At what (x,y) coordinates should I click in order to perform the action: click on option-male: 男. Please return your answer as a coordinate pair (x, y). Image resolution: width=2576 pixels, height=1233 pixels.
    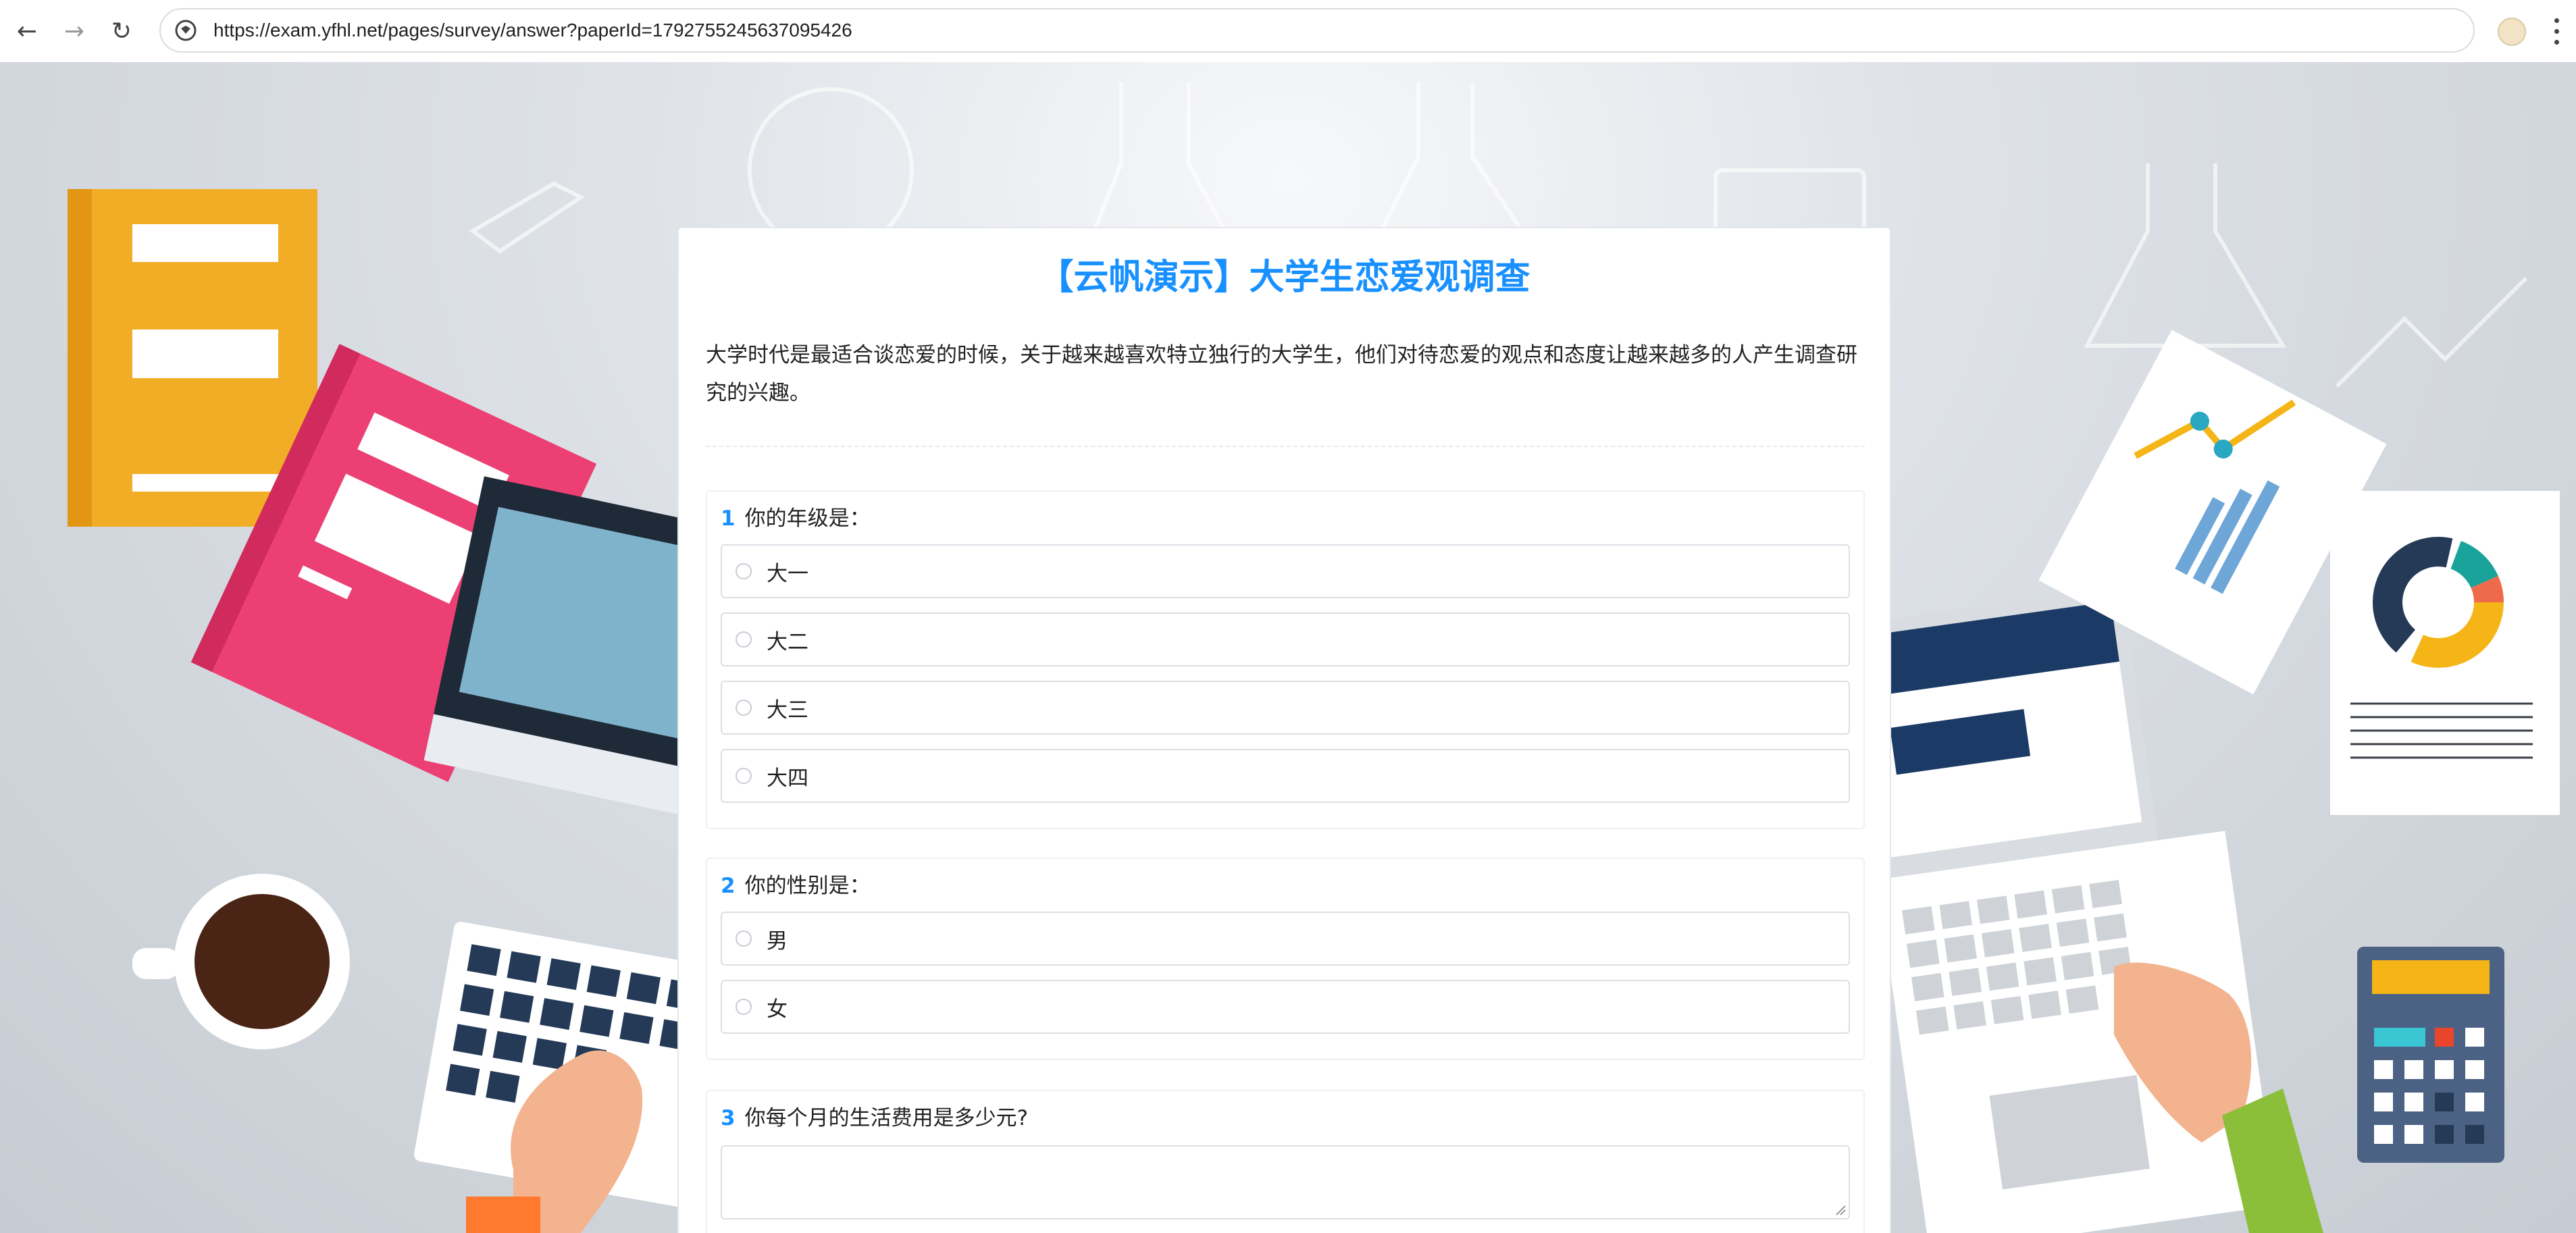
    Looking at the image, I should click on (1285, 939).